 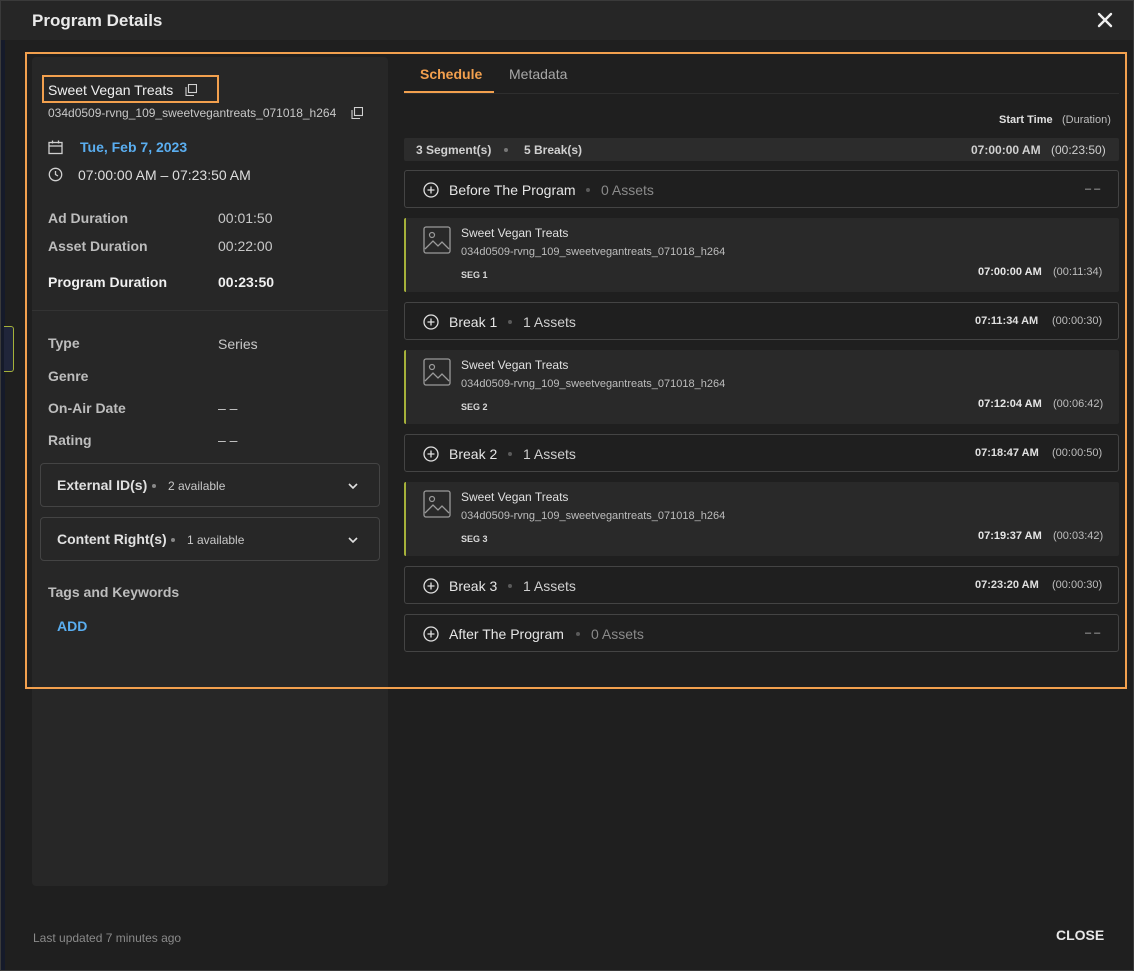 What do you see at coordinates (1010, 272) in the screenshot?
I see `segment-start-time: 07:00:00 AM` at bounding box center [1010, 272].